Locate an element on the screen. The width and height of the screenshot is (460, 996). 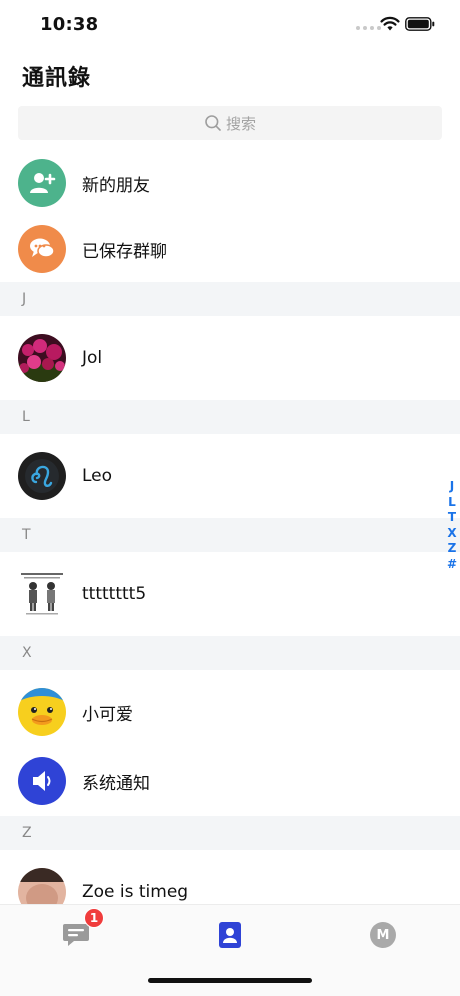
contact-item: Leo is located at coordinates (230, 476).